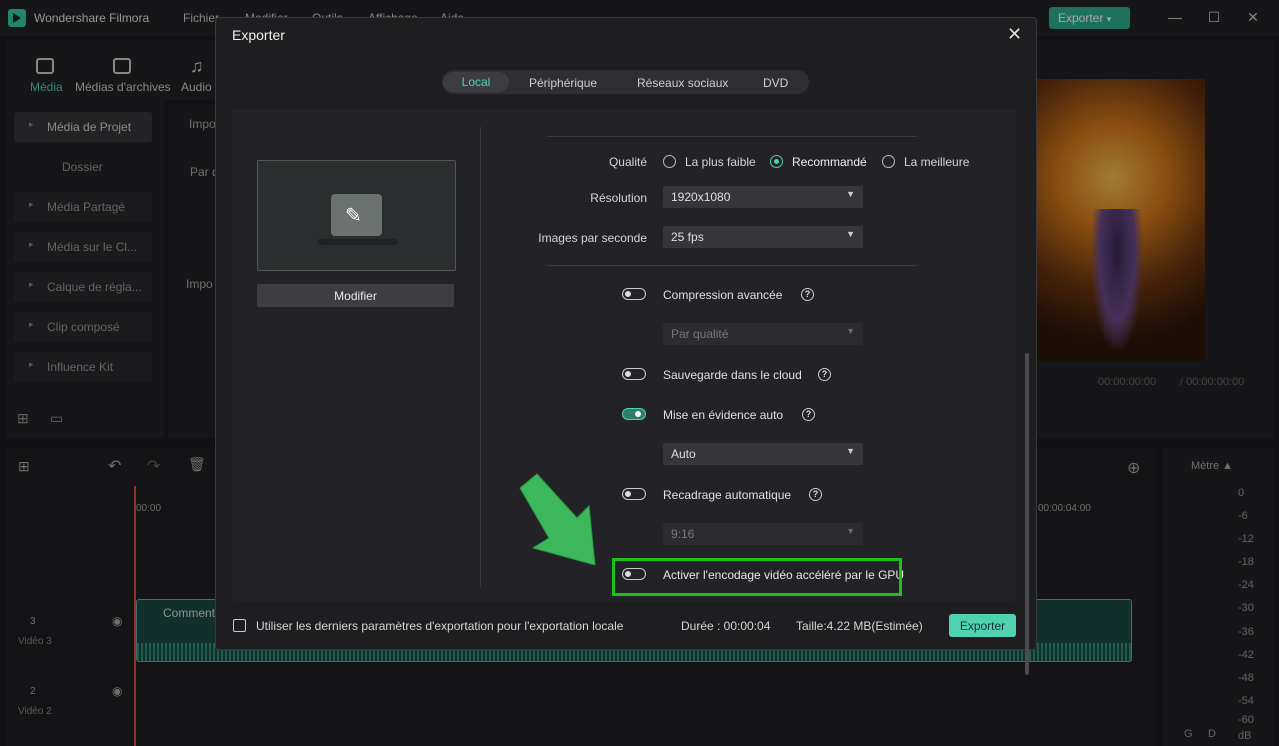 The width and height of the screenshot is (1279, 746). Describe the element at coordinates (723, 415) in the screenshot. I see `auto-highlight-label: Mise en évidence auto` at that location.